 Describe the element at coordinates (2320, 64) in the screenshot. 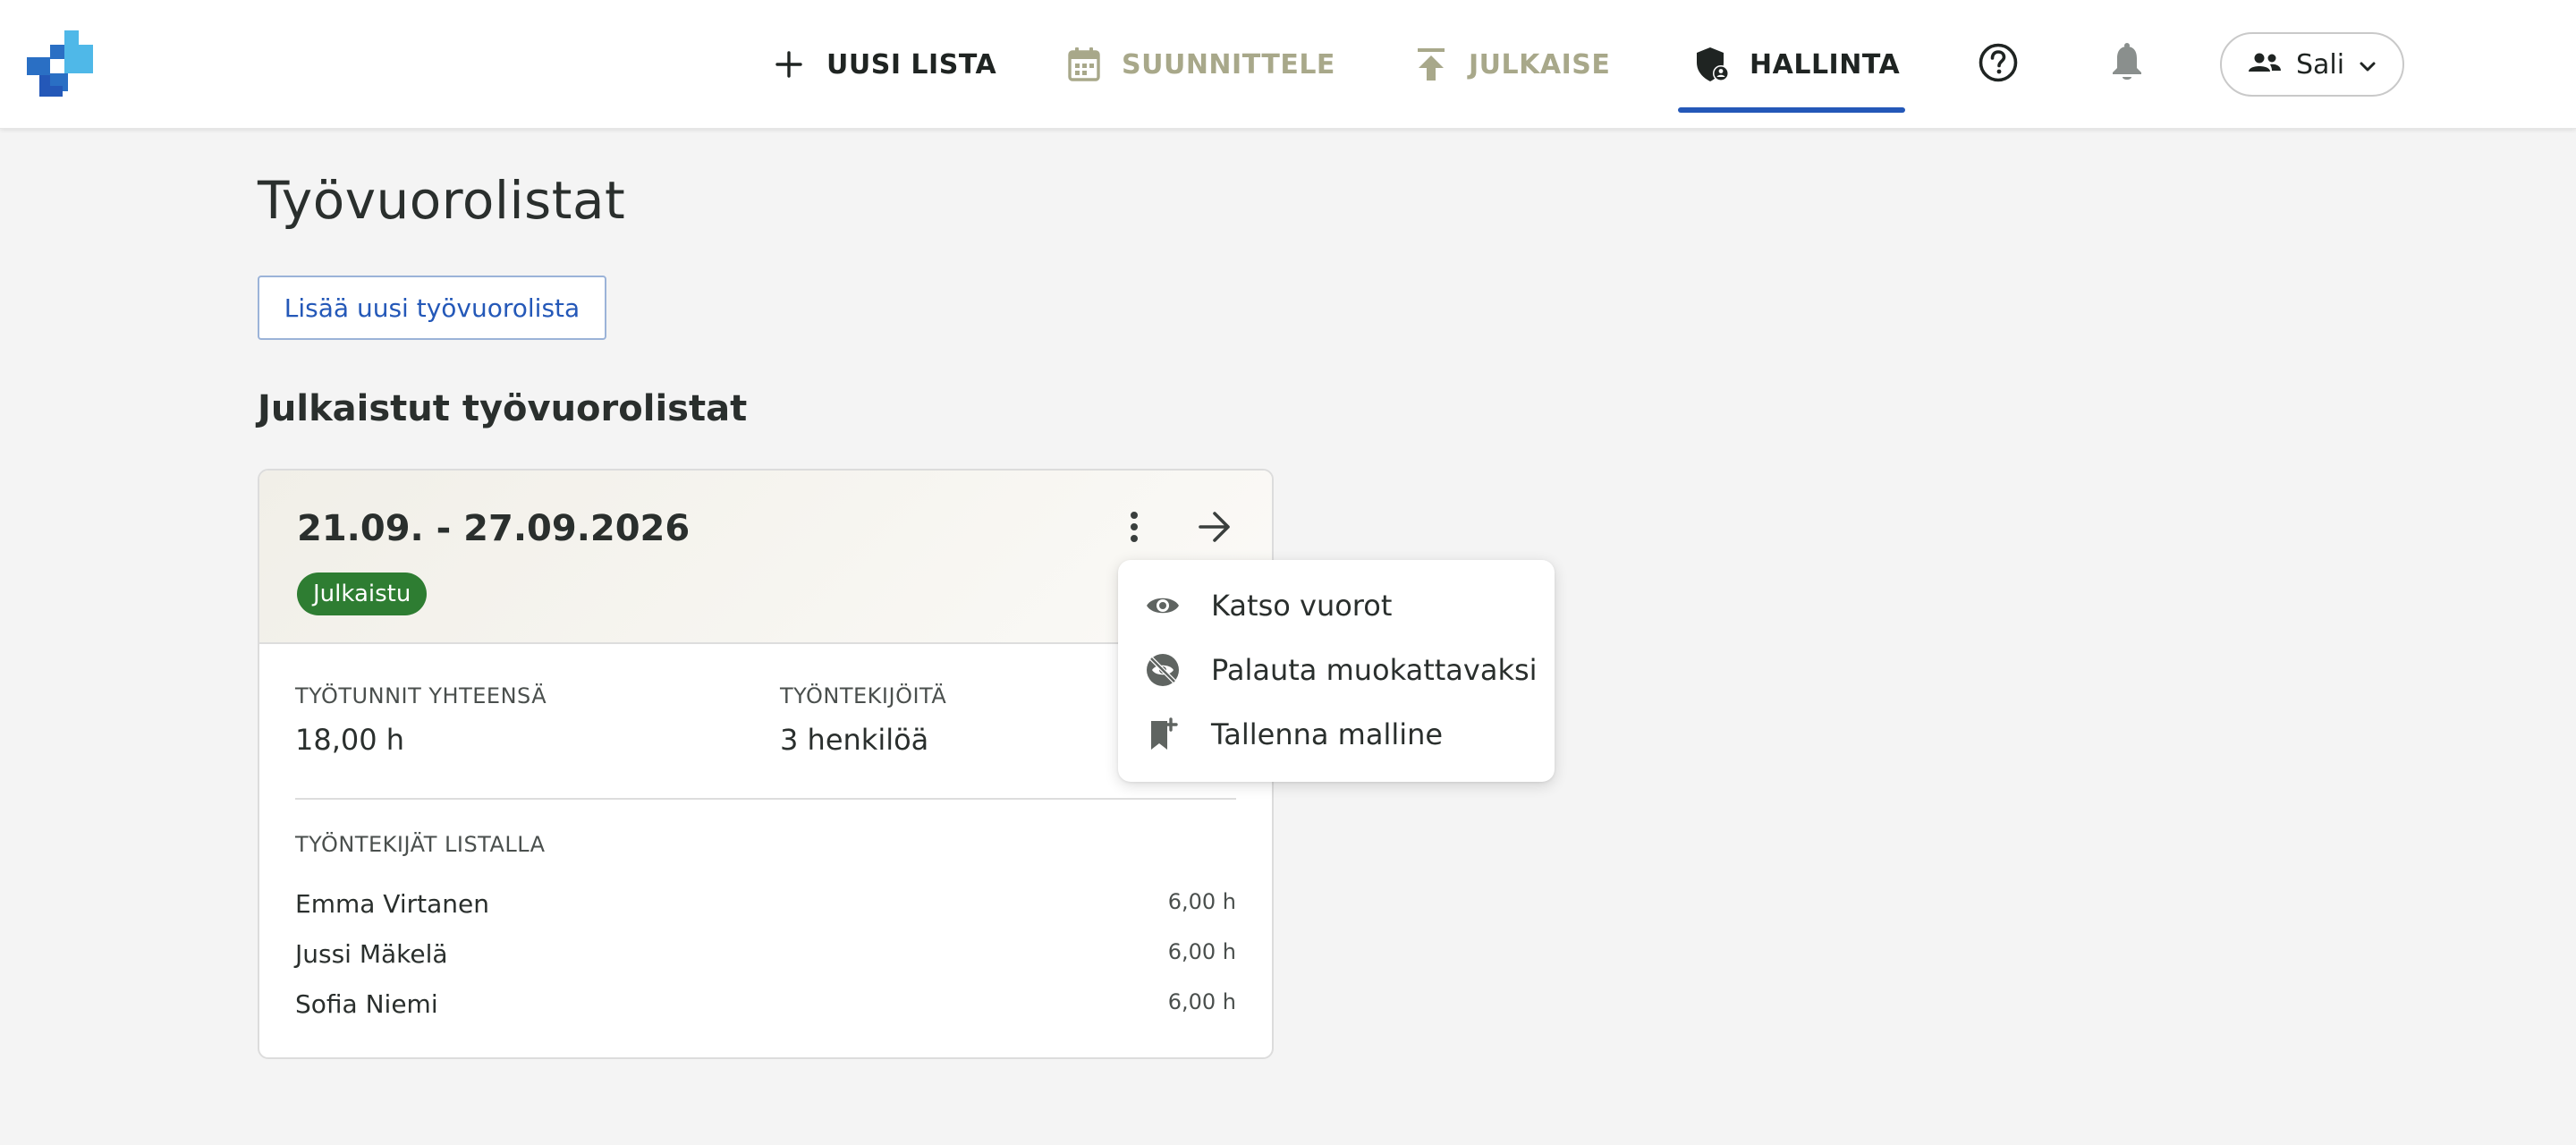

I see `user-name: Sali` at that location.